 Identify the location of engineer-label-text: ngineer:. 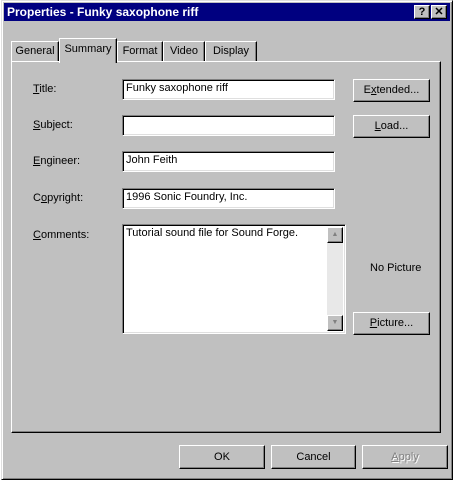
(60, 161).